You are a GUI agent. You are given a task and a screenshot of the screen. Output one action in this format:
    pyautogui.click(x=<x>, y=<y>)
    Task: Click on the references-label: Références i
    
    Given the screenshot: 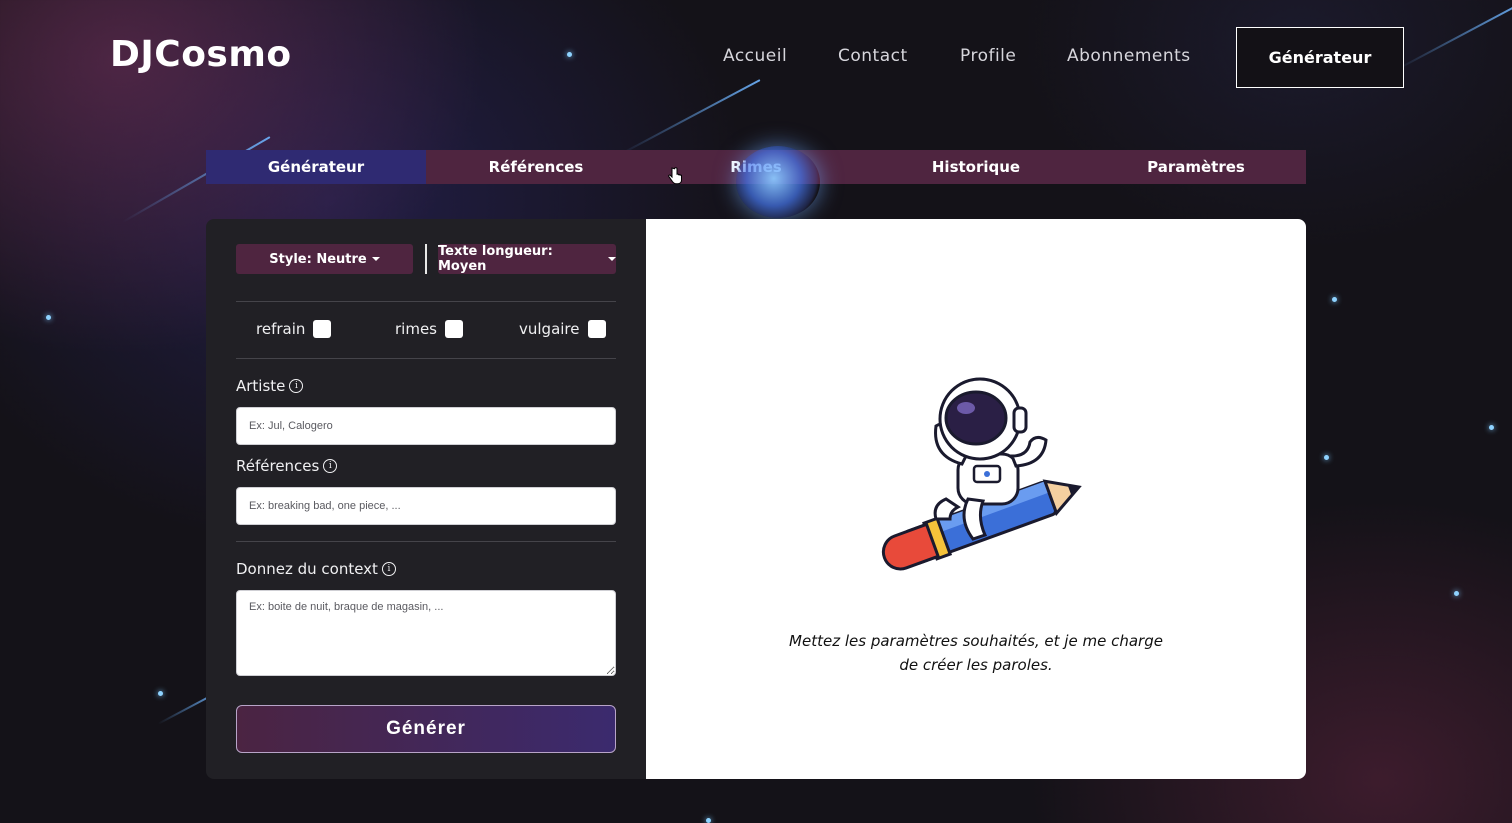 What is the action you would take?
    pyautogui.click(x=287, y=466)
    